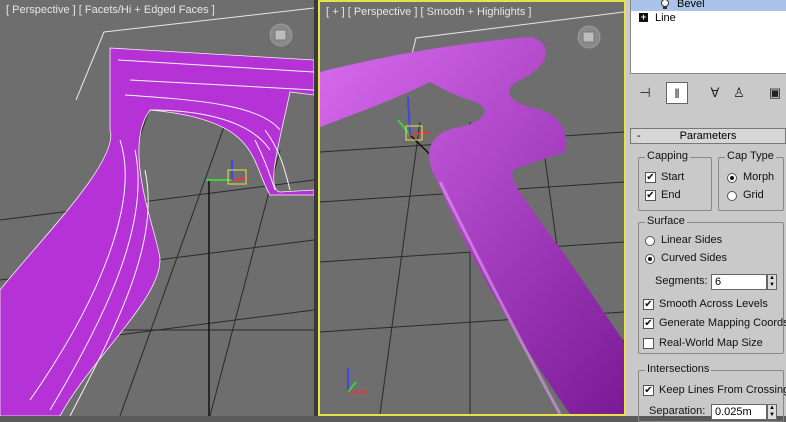  I want to click on modifier-item-line: + Line, so click(708, 18).